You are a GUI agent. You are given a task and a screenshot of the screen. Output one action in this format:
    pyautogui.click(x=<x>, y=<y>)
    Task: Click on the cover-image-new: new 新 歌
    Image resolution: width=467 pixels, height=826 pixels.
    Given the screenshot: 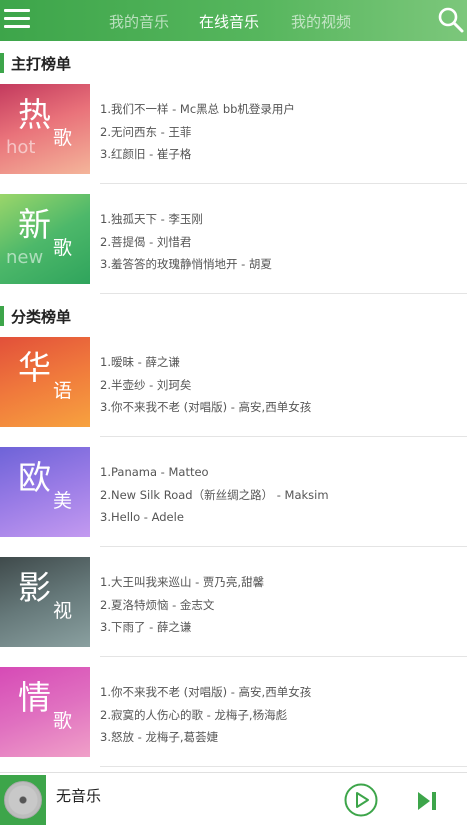 What is the action you would take?
    pyautogui.click(x=45, y=239)
    